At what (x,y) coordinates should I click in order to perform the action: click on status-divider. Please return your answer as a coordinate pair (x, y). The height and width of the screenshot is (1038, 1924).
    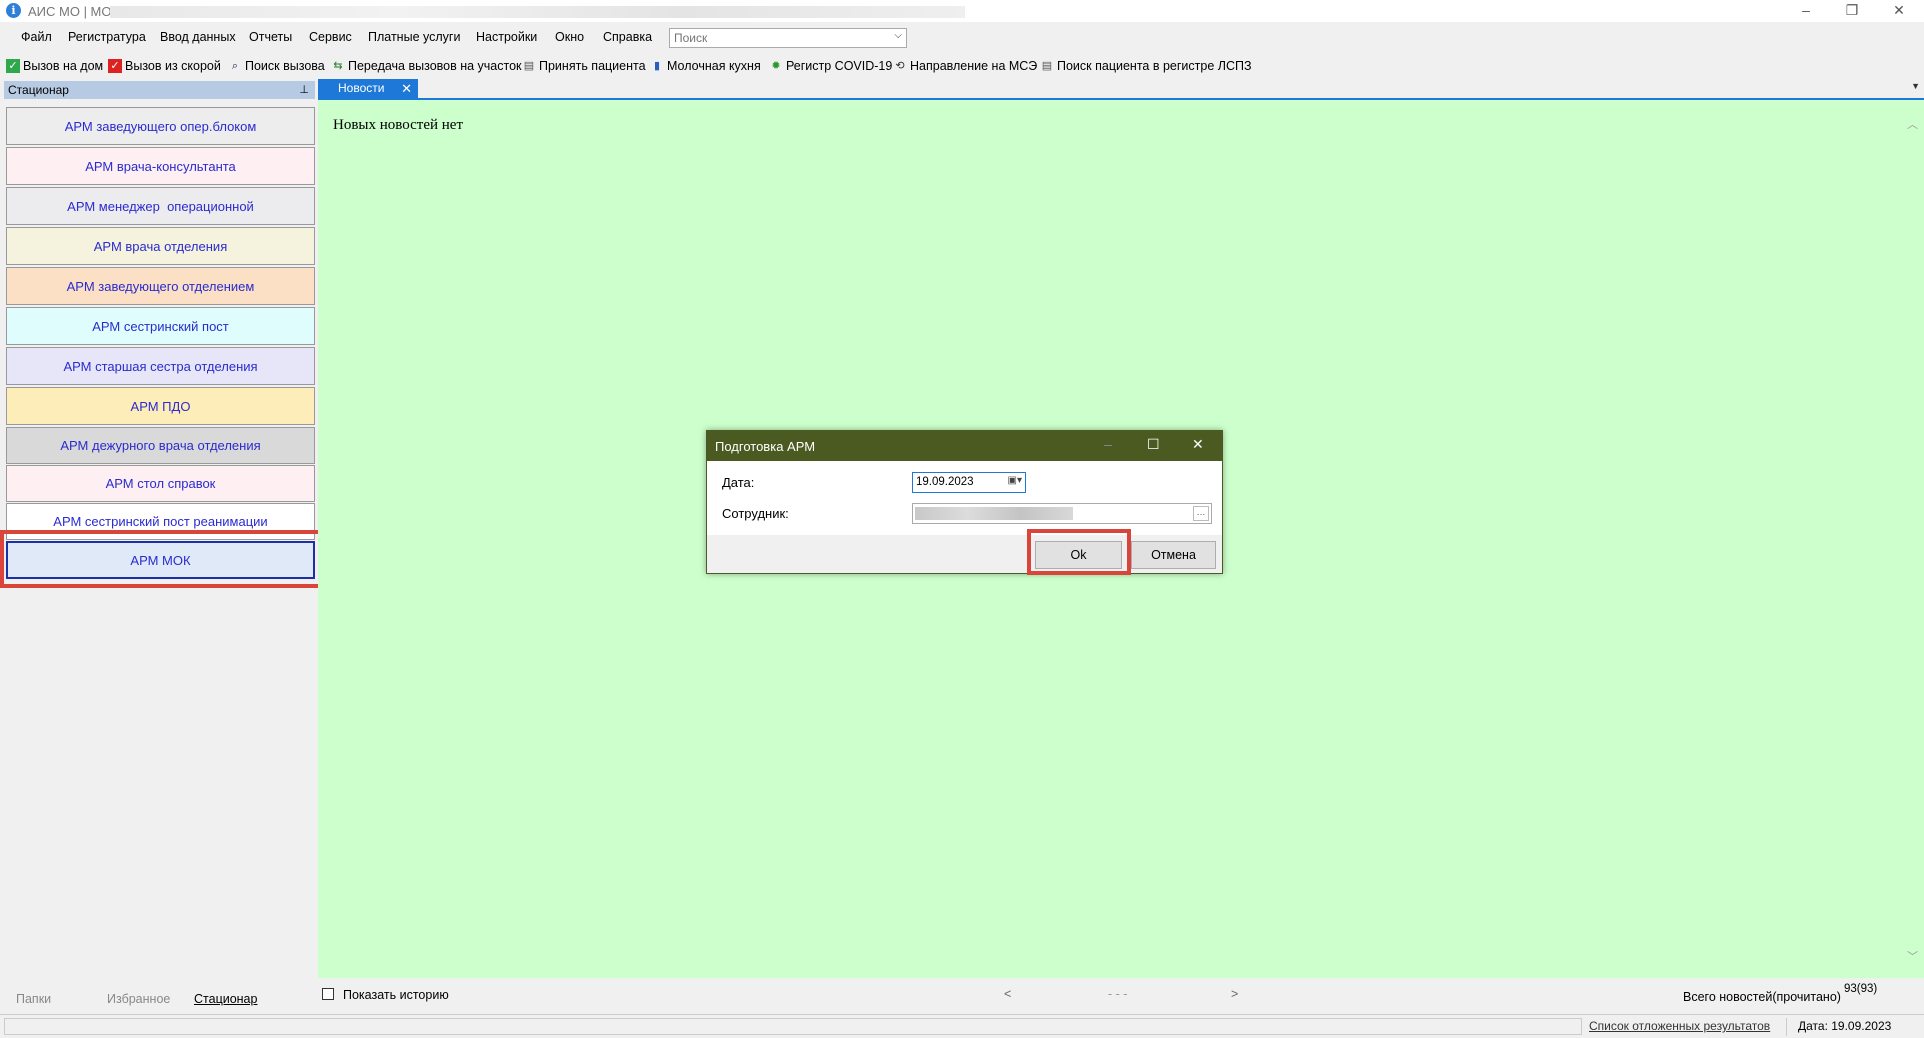
    Looking at the image, I should click on (1786, 1027).